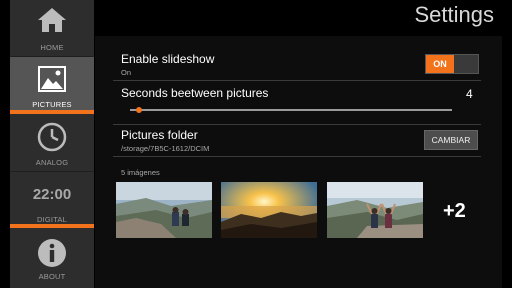 The image size is (512, 288). I want to click on folder-path: /storage/7B5C-1612/DCIM, so click(165, 148).